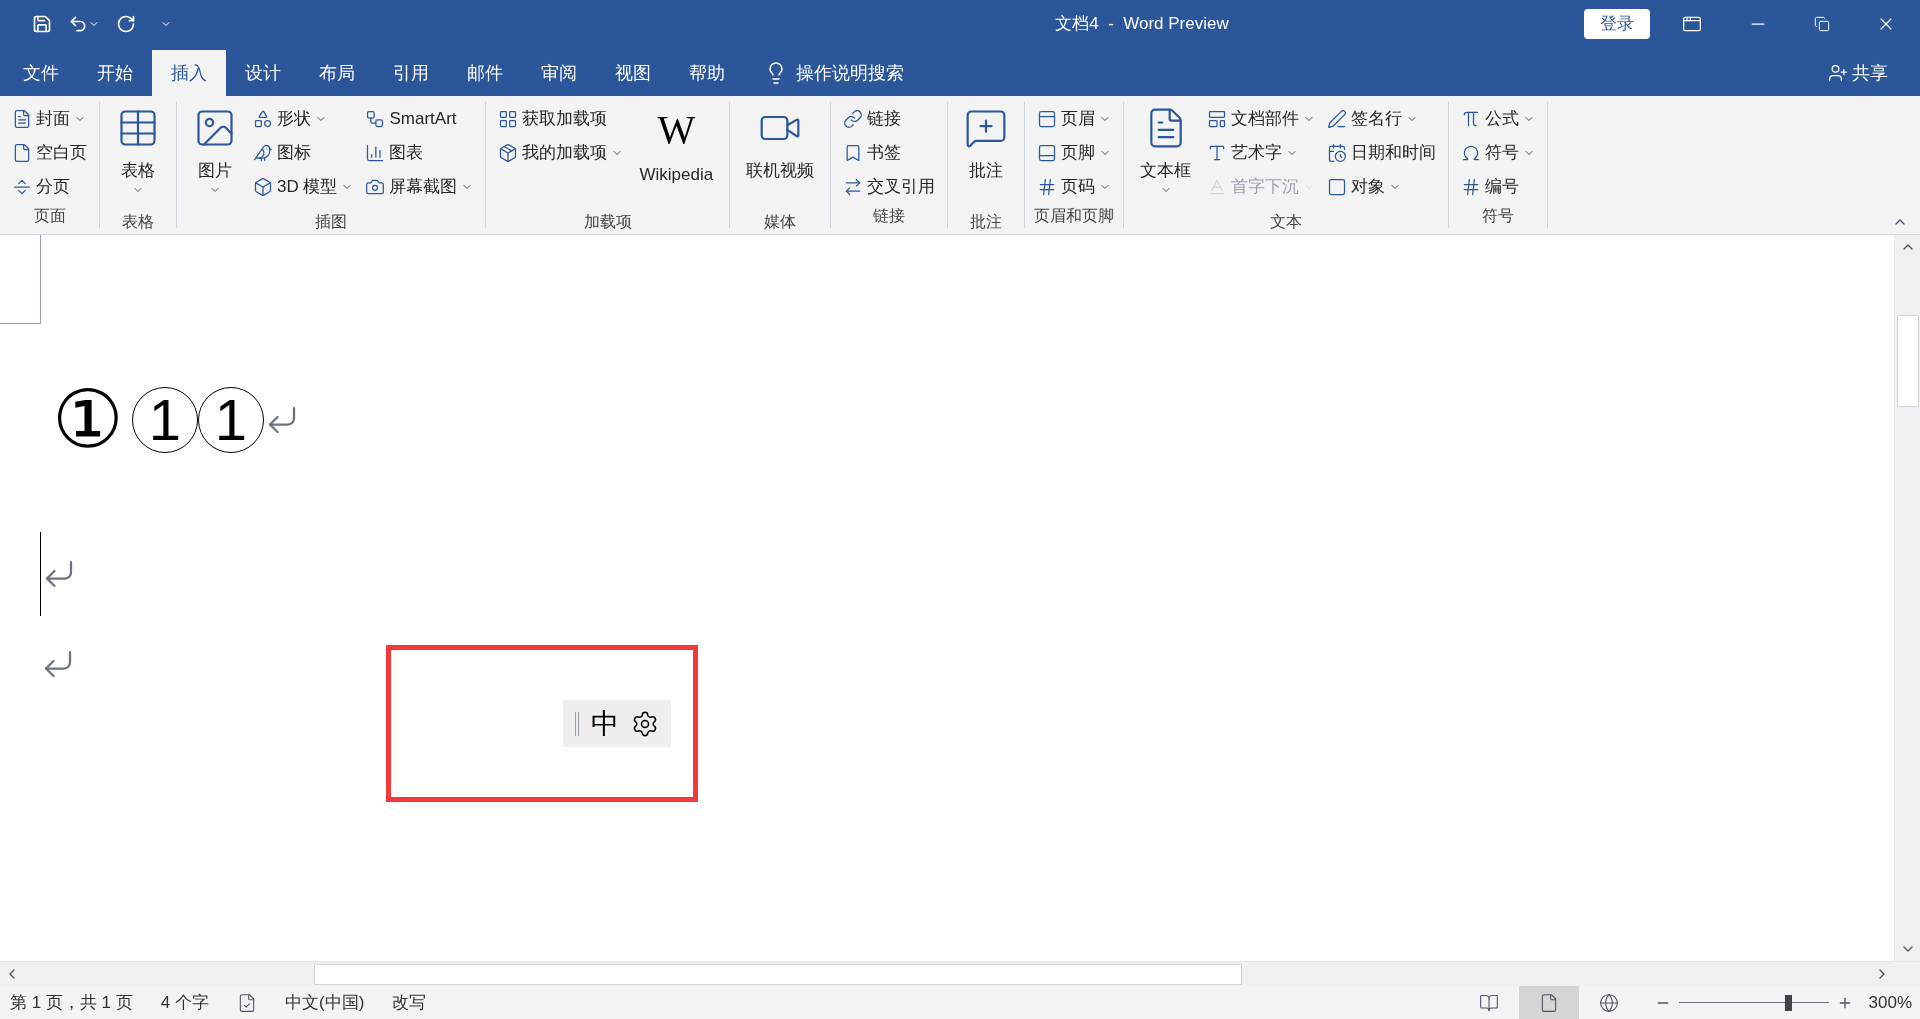 The width and height of the screenshot is (1920, 1019). Describe the element at coordinates (1890, 1002) in the screenshot. I see `zoom-level: 300%` at that location.